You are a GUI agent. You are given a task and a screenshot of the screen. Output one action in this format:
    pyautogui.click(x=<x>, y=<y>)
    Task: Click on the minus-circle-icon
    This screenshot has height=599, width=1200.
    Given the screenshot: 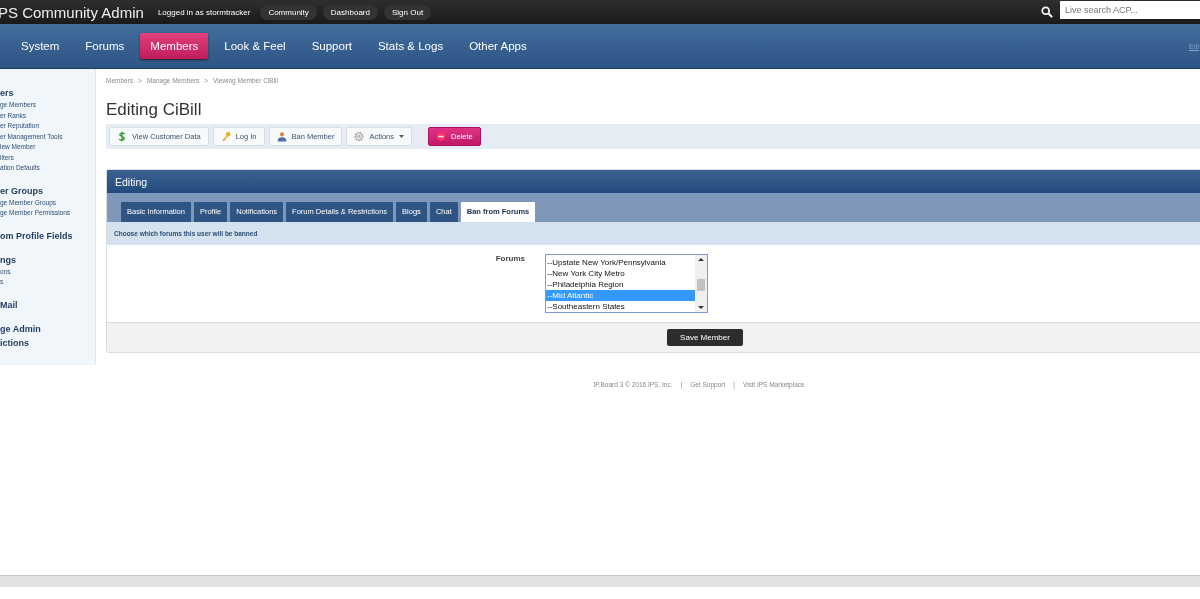 What is the action you would take?
    pyautogui.click(x=441, y=136)
    